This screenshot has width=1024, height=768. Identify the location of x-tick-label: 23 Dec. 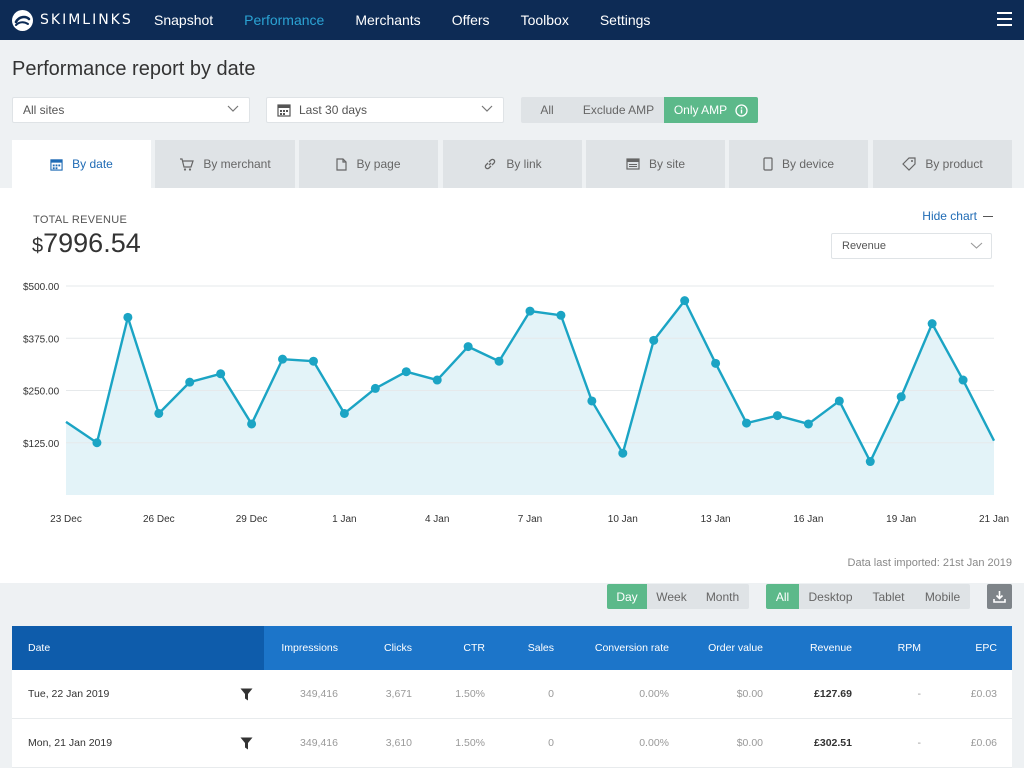
(66, 519).